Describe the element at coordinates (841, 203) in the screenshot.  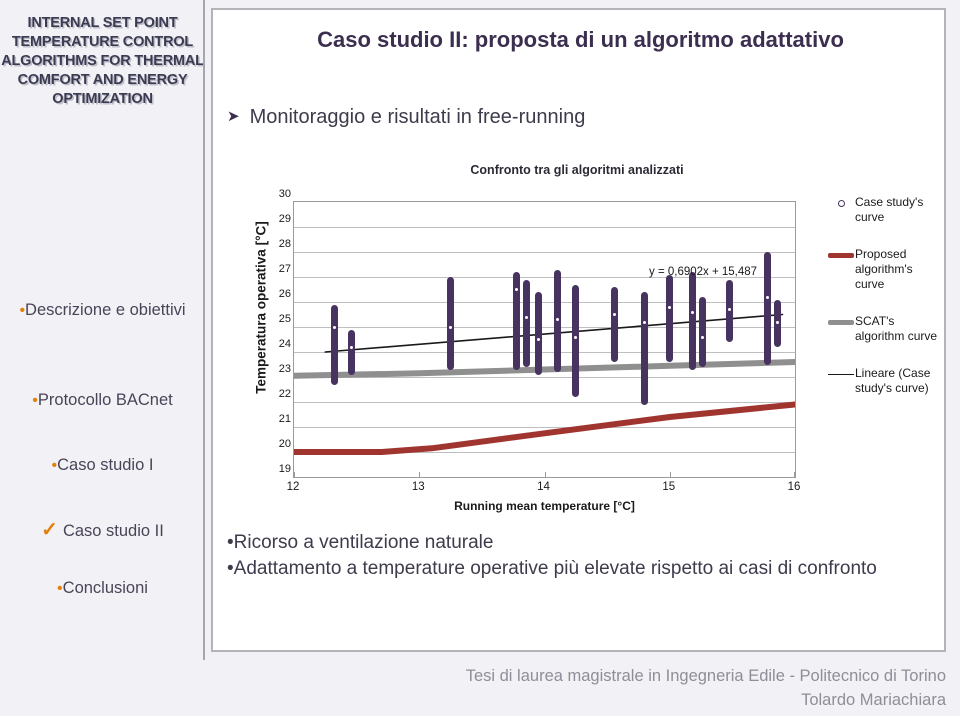
I see `legend-marker-icon` at that location.